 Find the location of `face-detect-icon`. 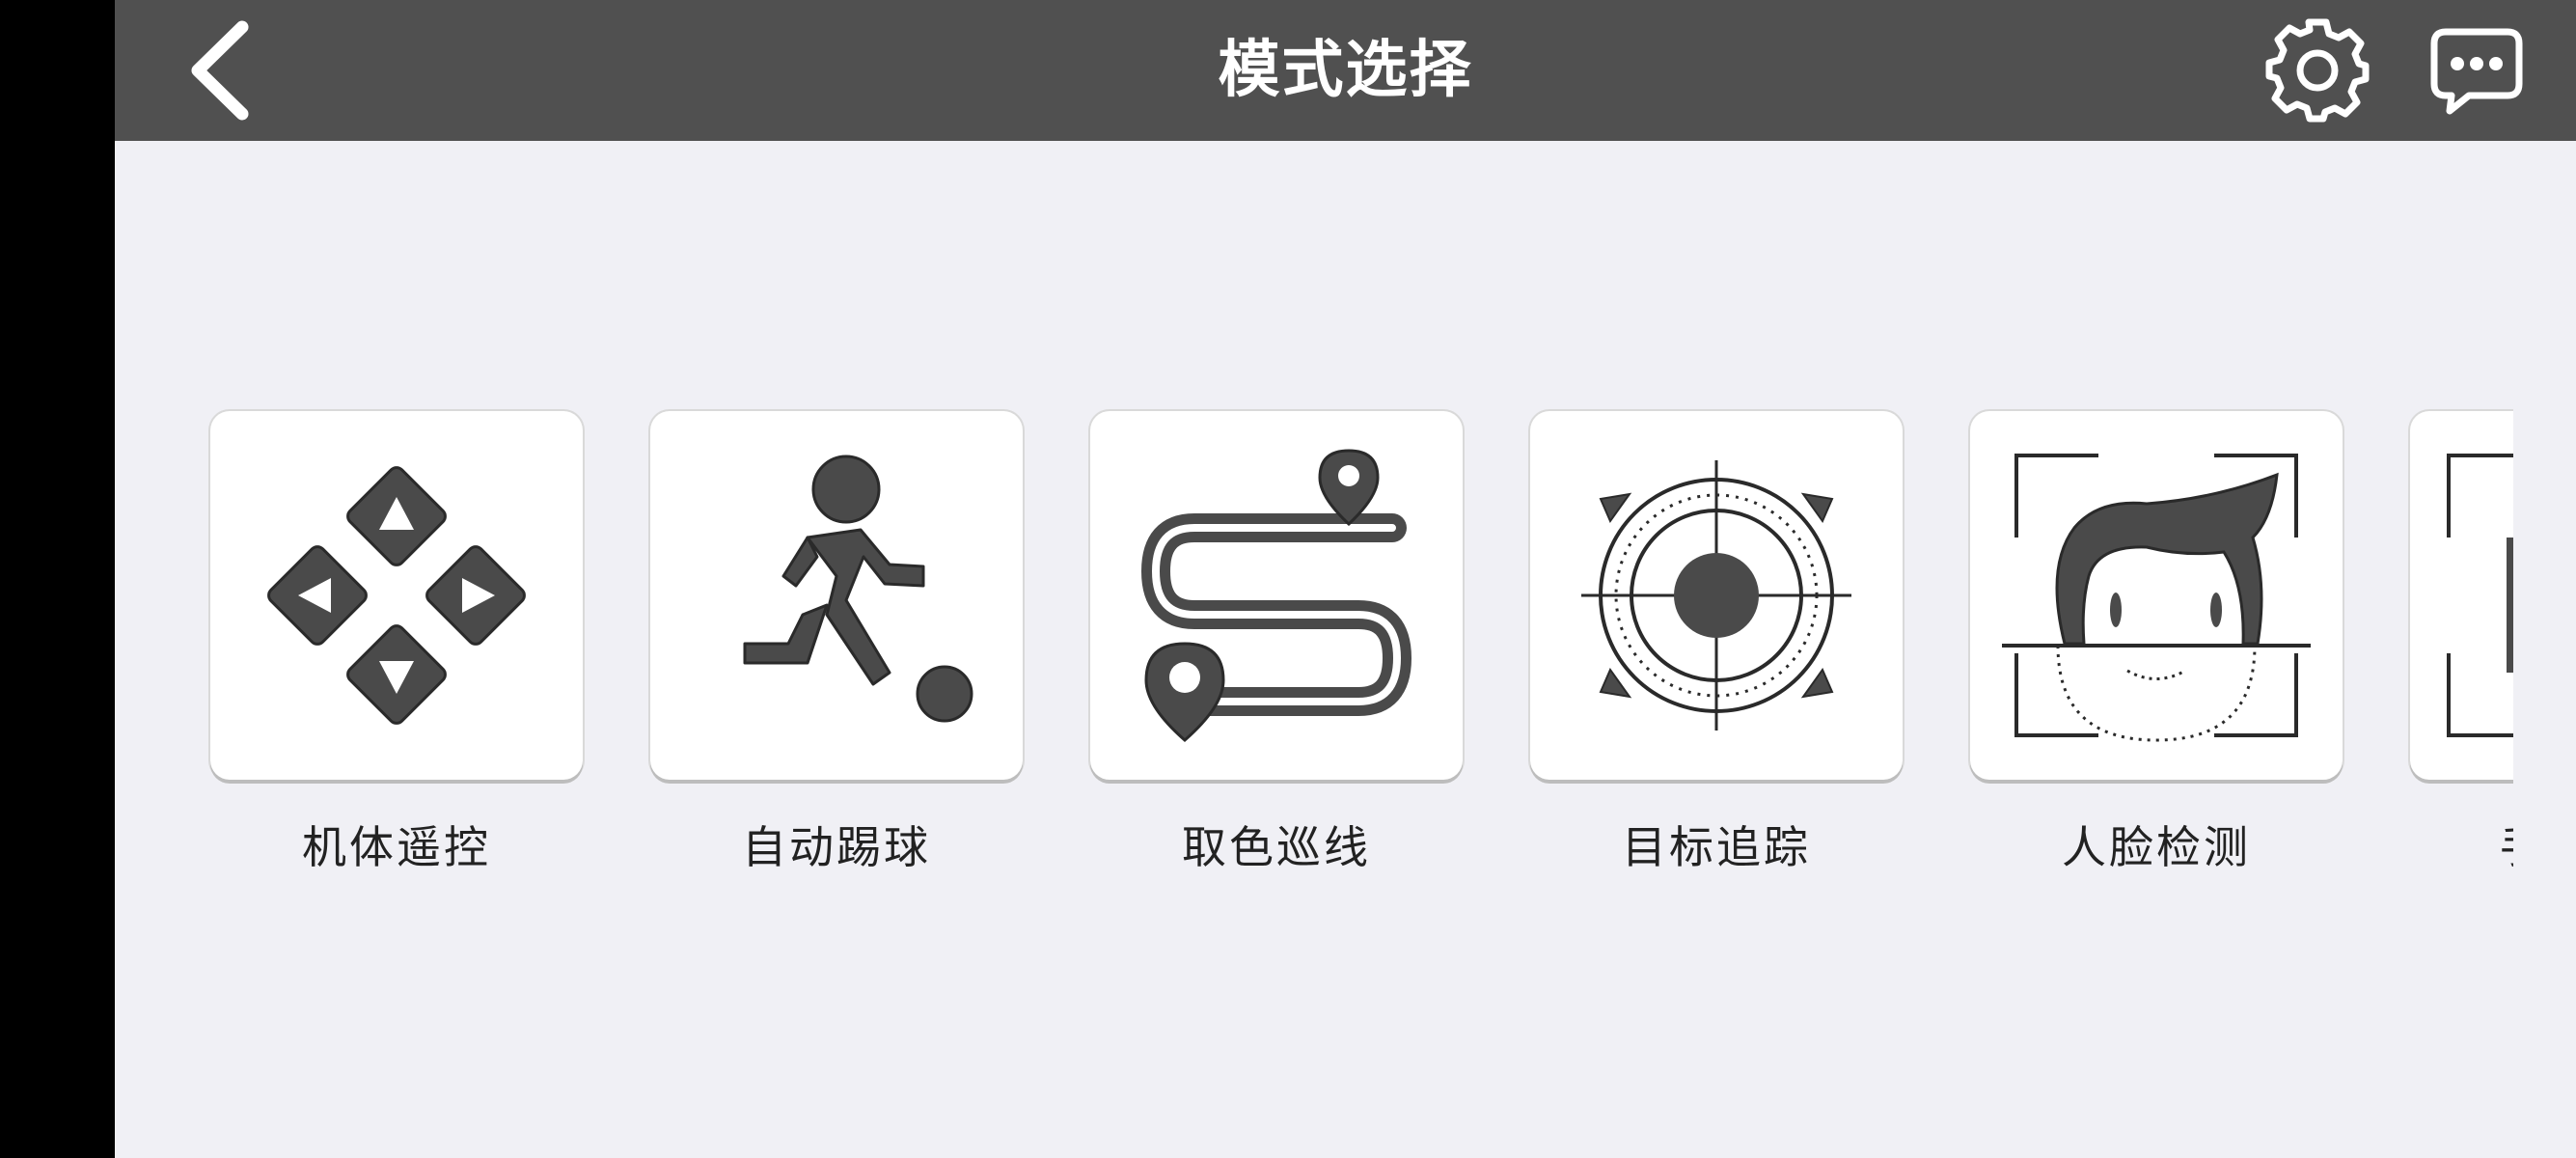

face-detect-icon is located at coordinates (2157, 598).